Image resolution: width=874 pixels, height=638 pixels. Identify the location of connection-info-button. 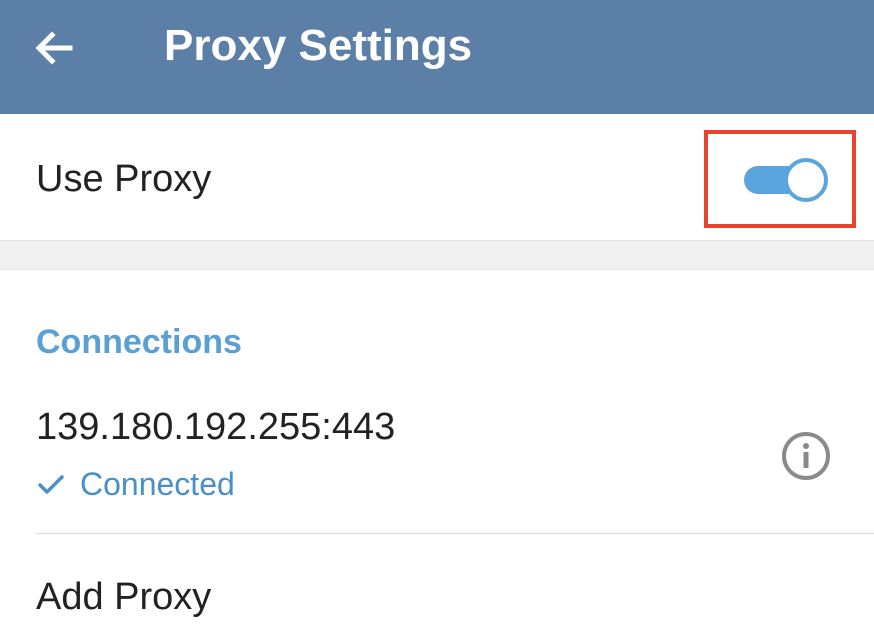
(806, 456).